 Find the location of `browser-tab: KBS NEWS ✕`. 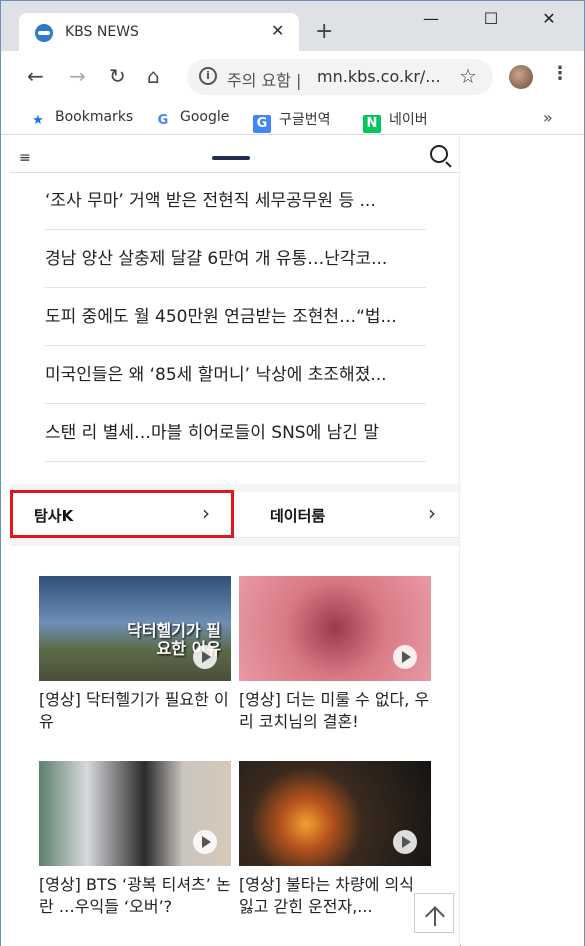

browser-tab: KBS NEWS ✕ is located at coordinates (159, 32).